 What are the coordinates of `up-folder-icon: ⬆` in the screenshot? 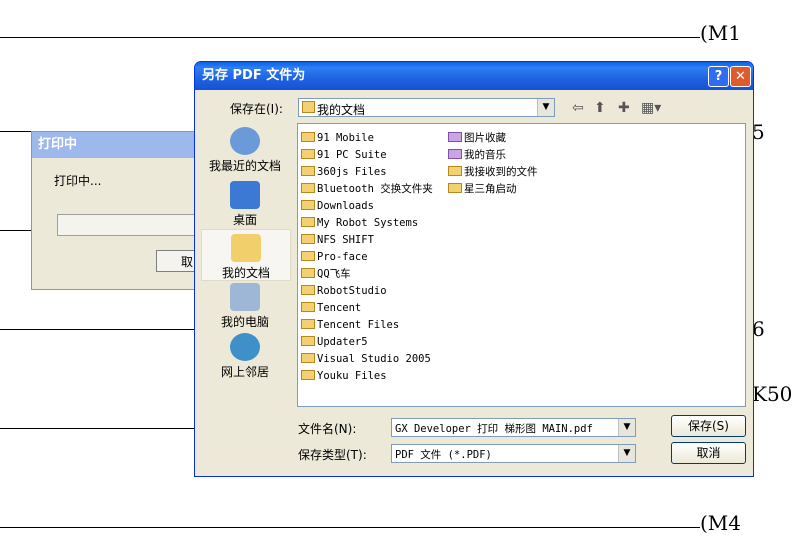 It's located at (600, 108).